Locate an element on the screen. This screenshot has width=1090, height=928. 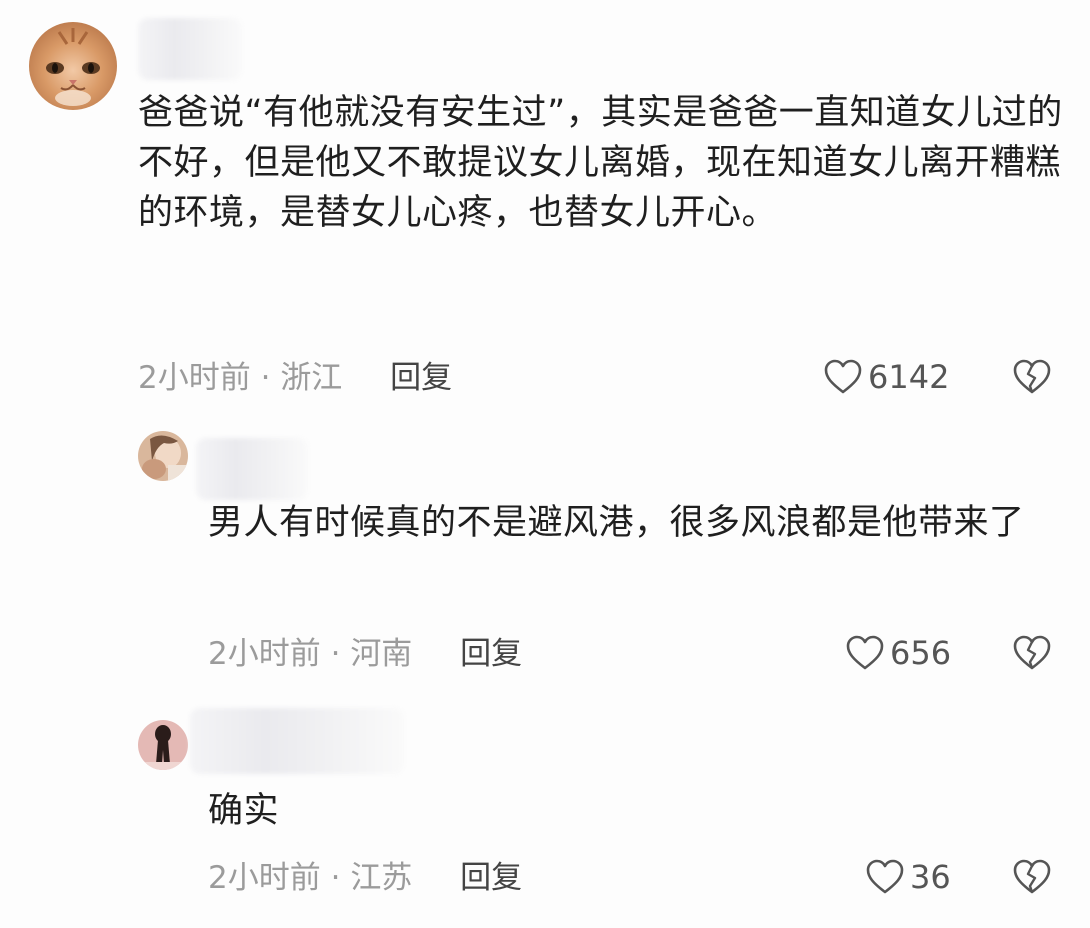
like-button: 6142 is located at coordinates (886, 377).